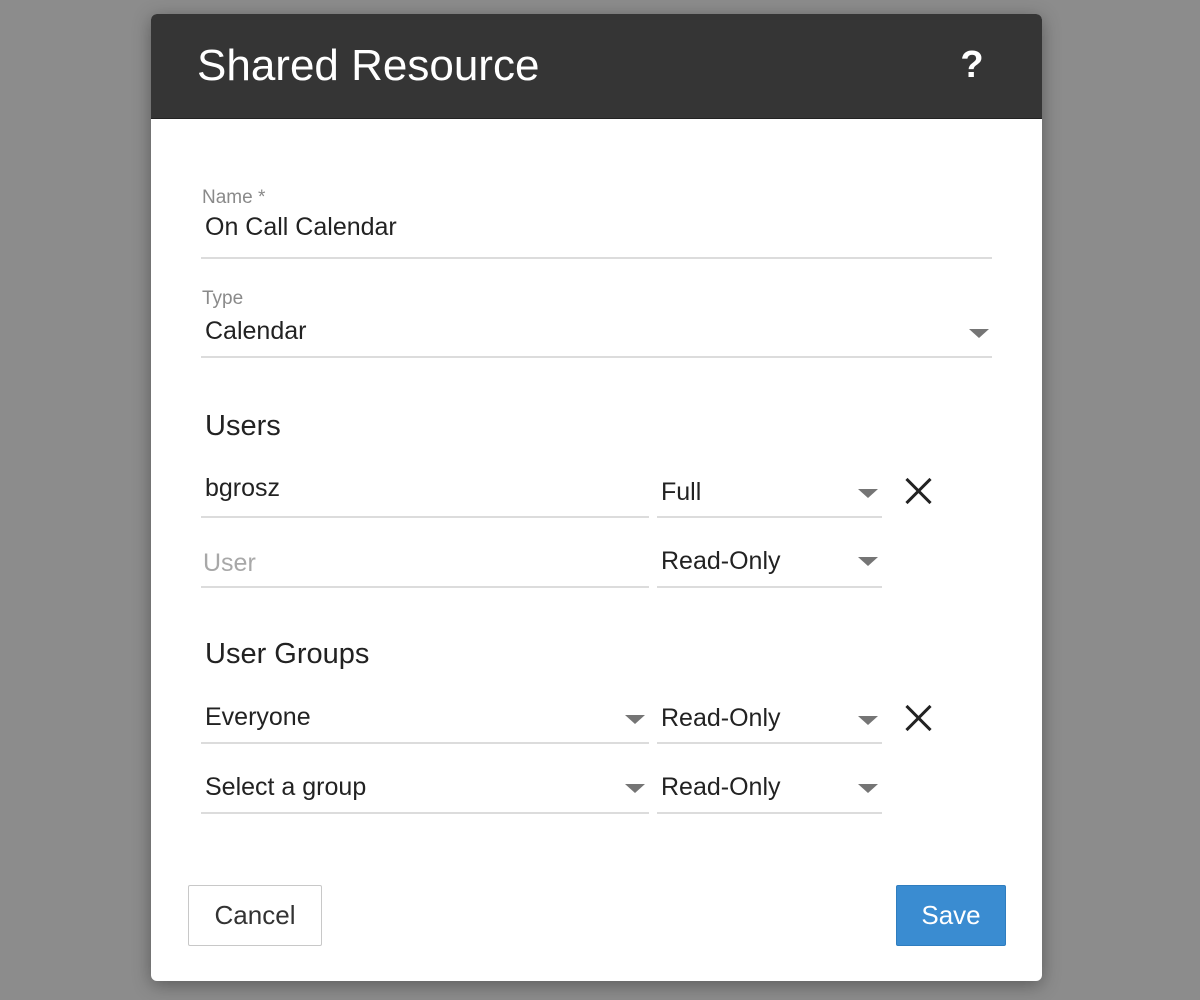  I want to click on new-group-permission-select: Read-Only, so click(769, 788).